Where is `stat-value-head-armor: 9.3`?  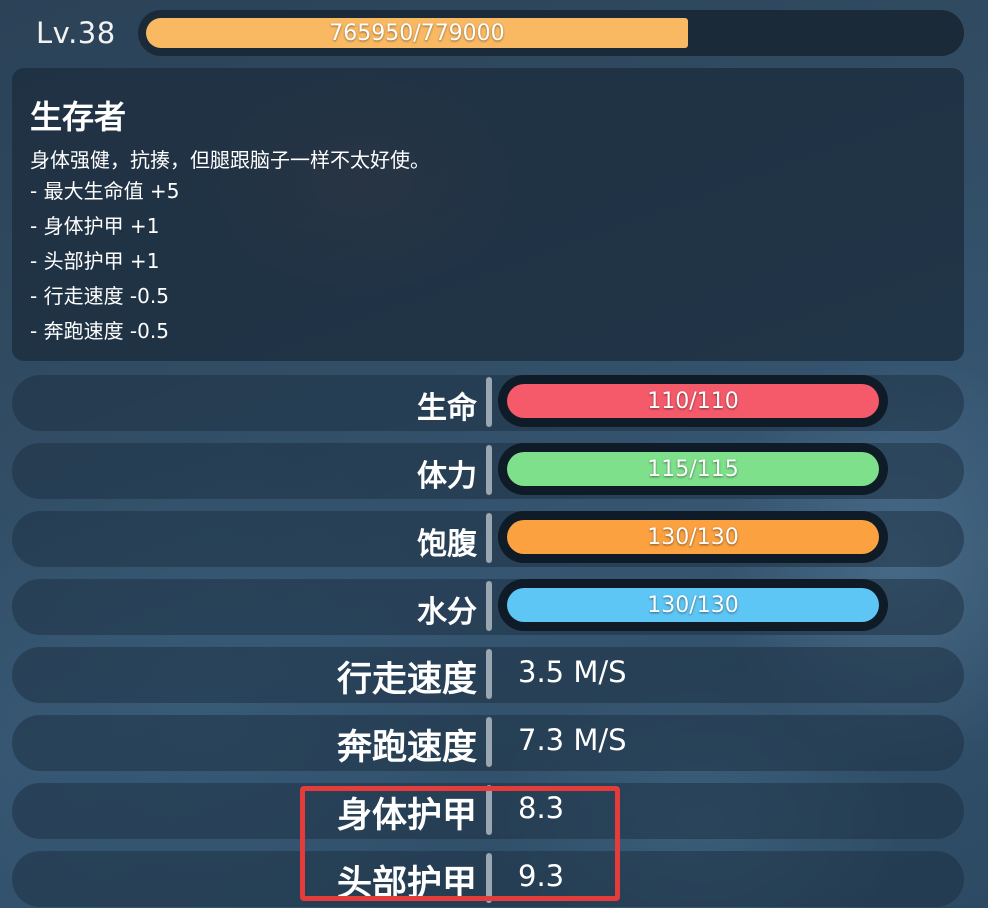 stat-value-head-armor: 9.3 is located at coordinates (541, 876).